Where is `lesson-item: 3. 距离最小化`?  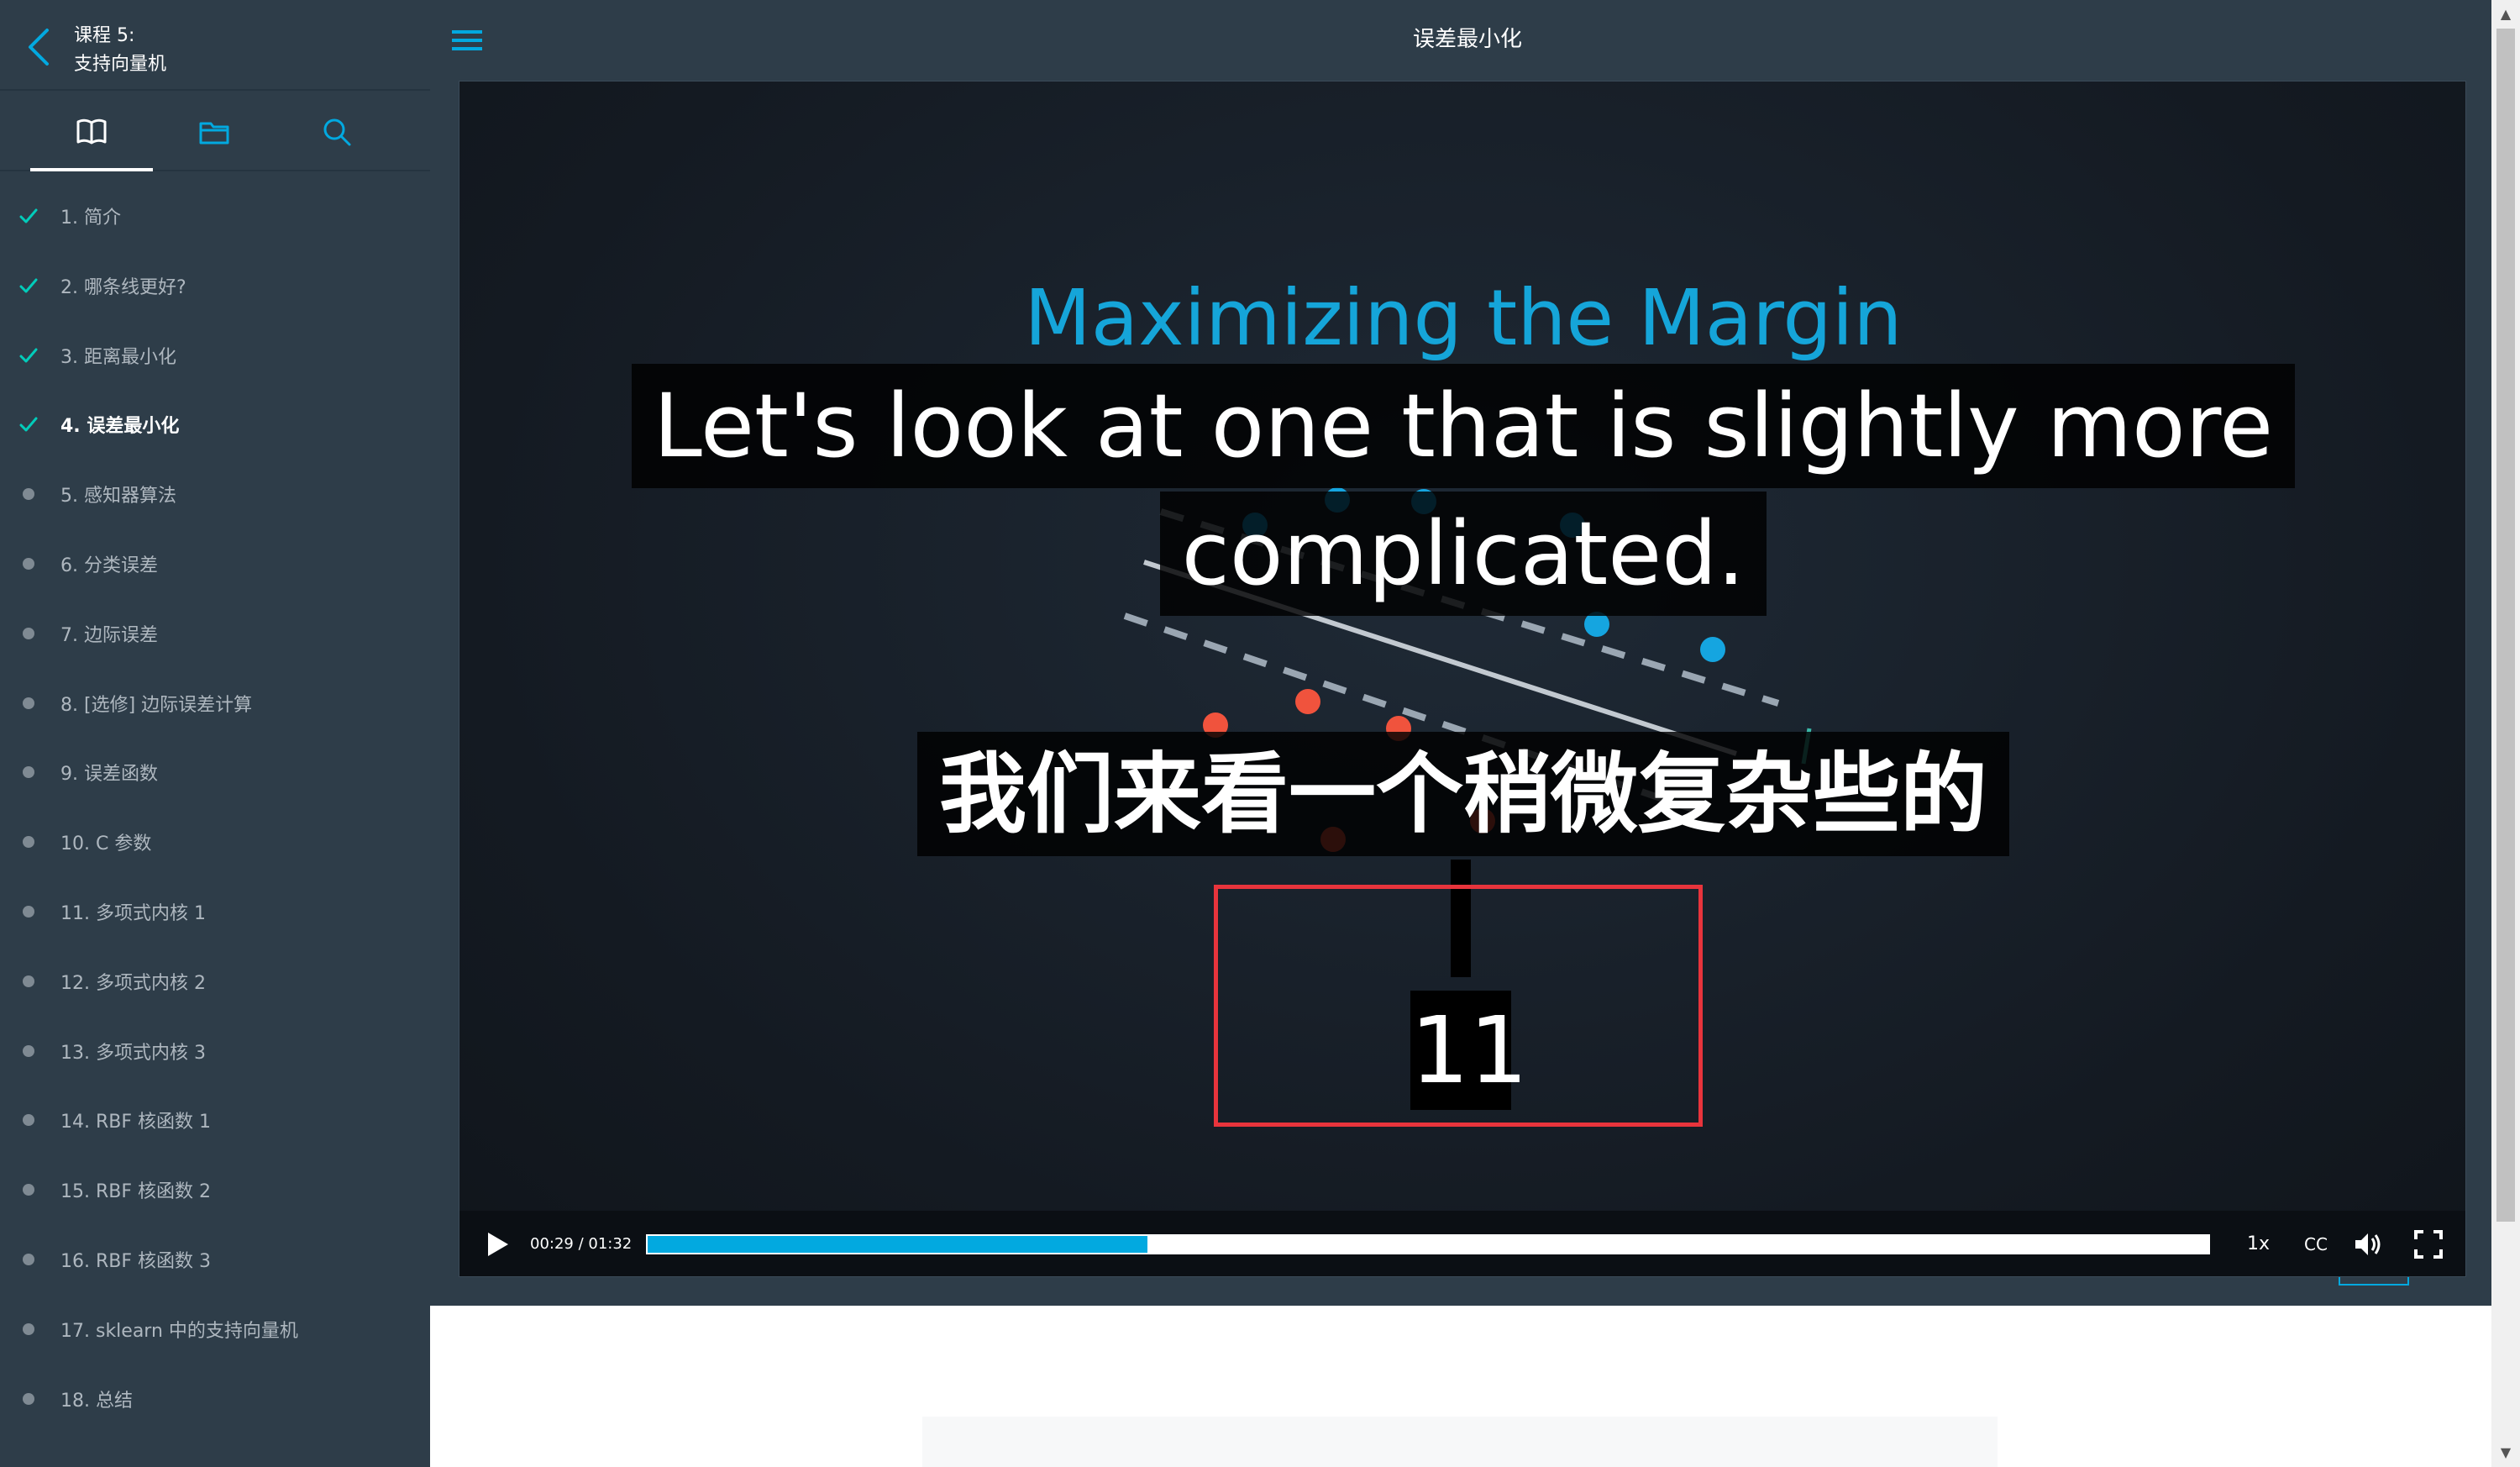
lesson-item: 3. 距离最小化 is located at coordinates (215, 355).